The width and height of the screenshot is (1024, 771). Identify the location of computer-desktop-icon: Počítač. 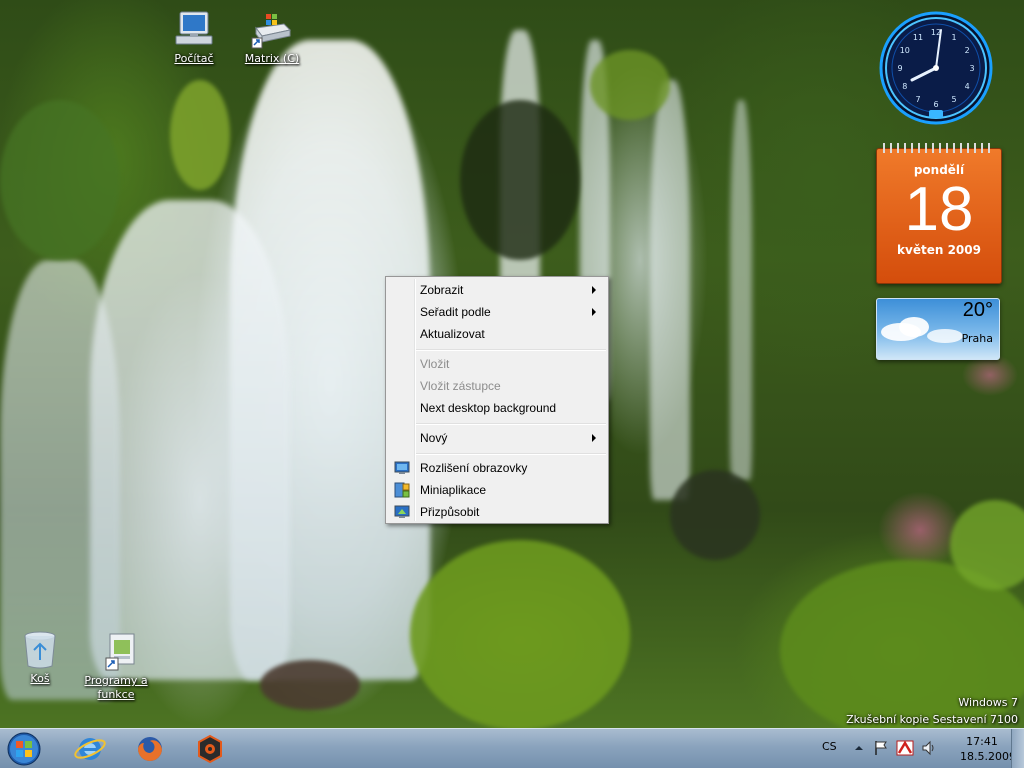
(194, 38).